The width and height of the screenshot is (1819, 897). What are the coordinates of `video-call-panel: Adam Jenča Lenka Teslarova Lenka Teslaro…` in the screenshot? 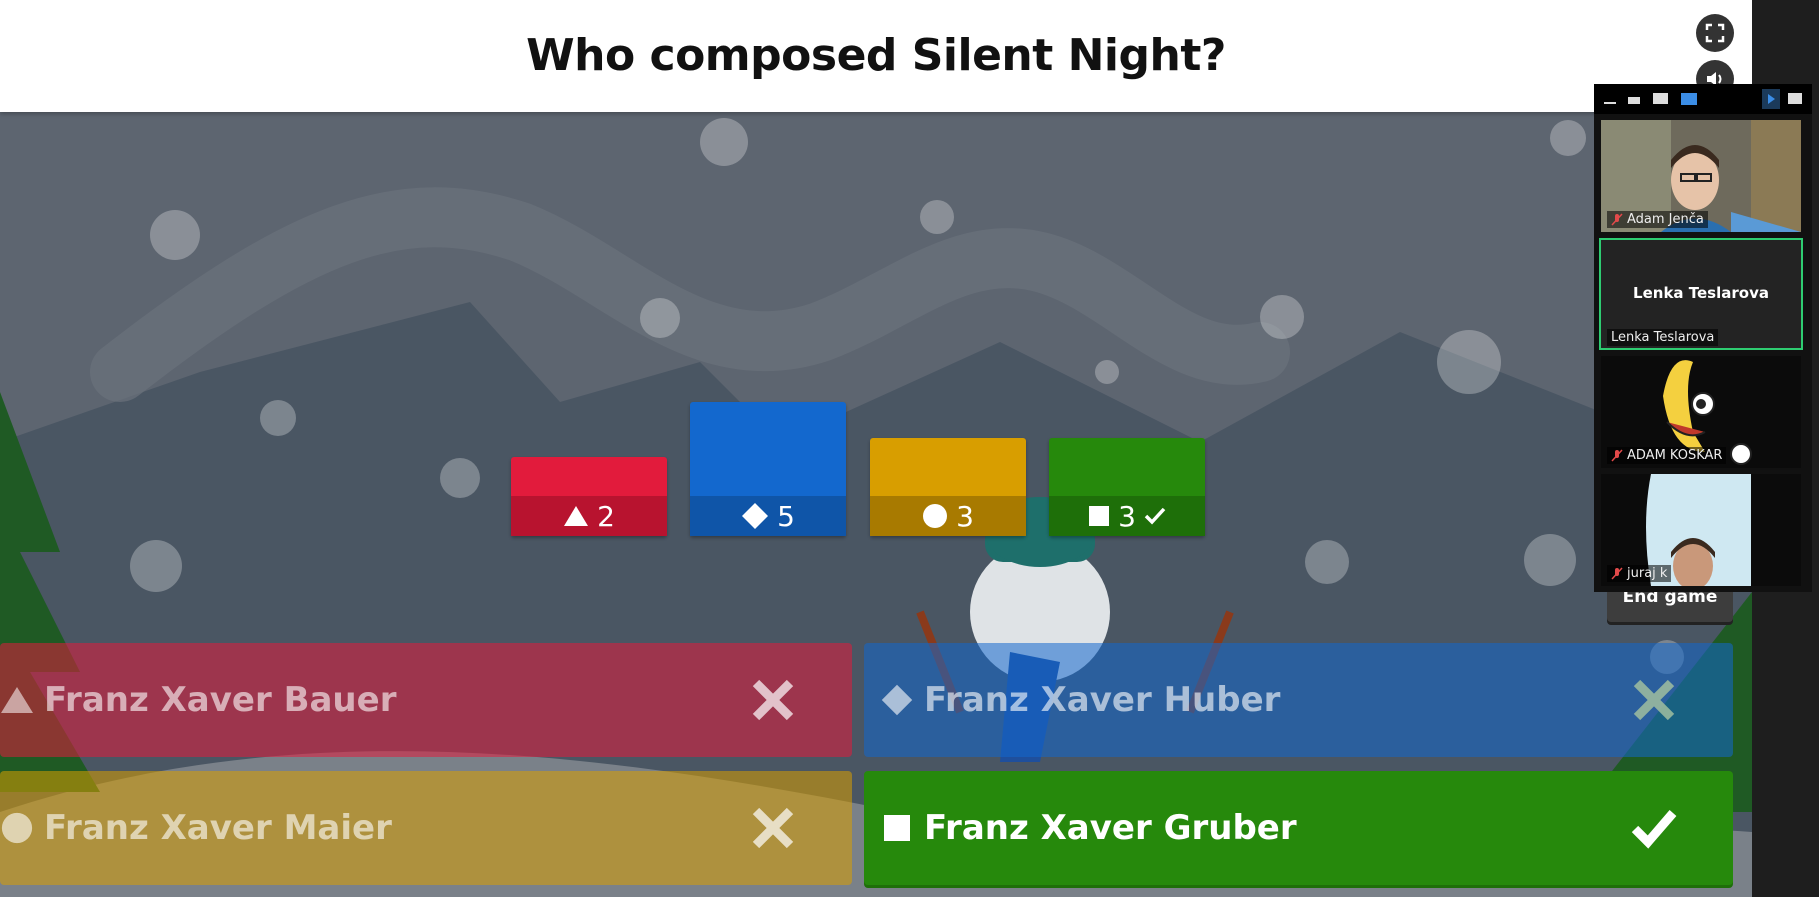 It's located at (1703, 338).